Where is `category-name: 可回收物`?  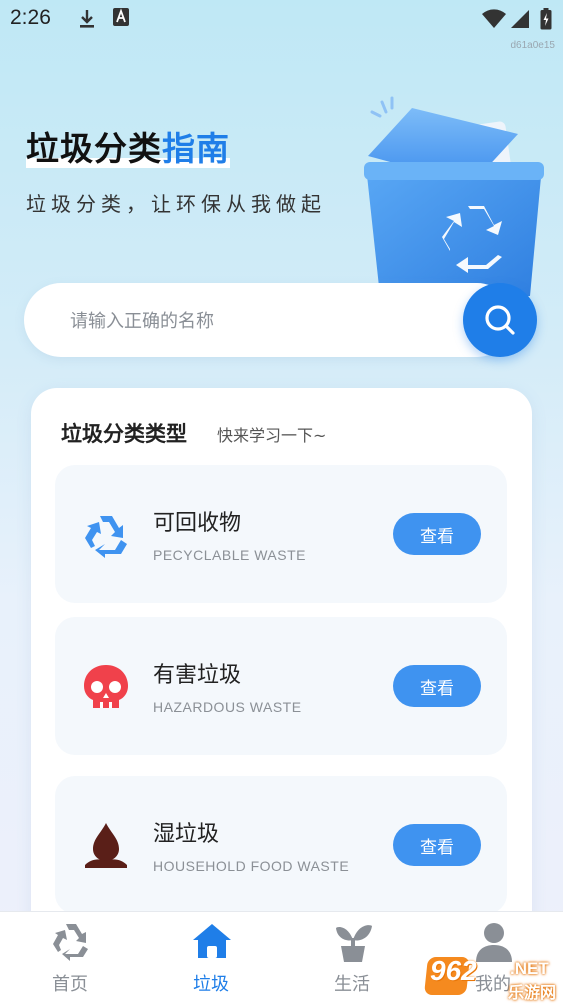 category-name: 可回收物 is located at coordinates (197, 523).